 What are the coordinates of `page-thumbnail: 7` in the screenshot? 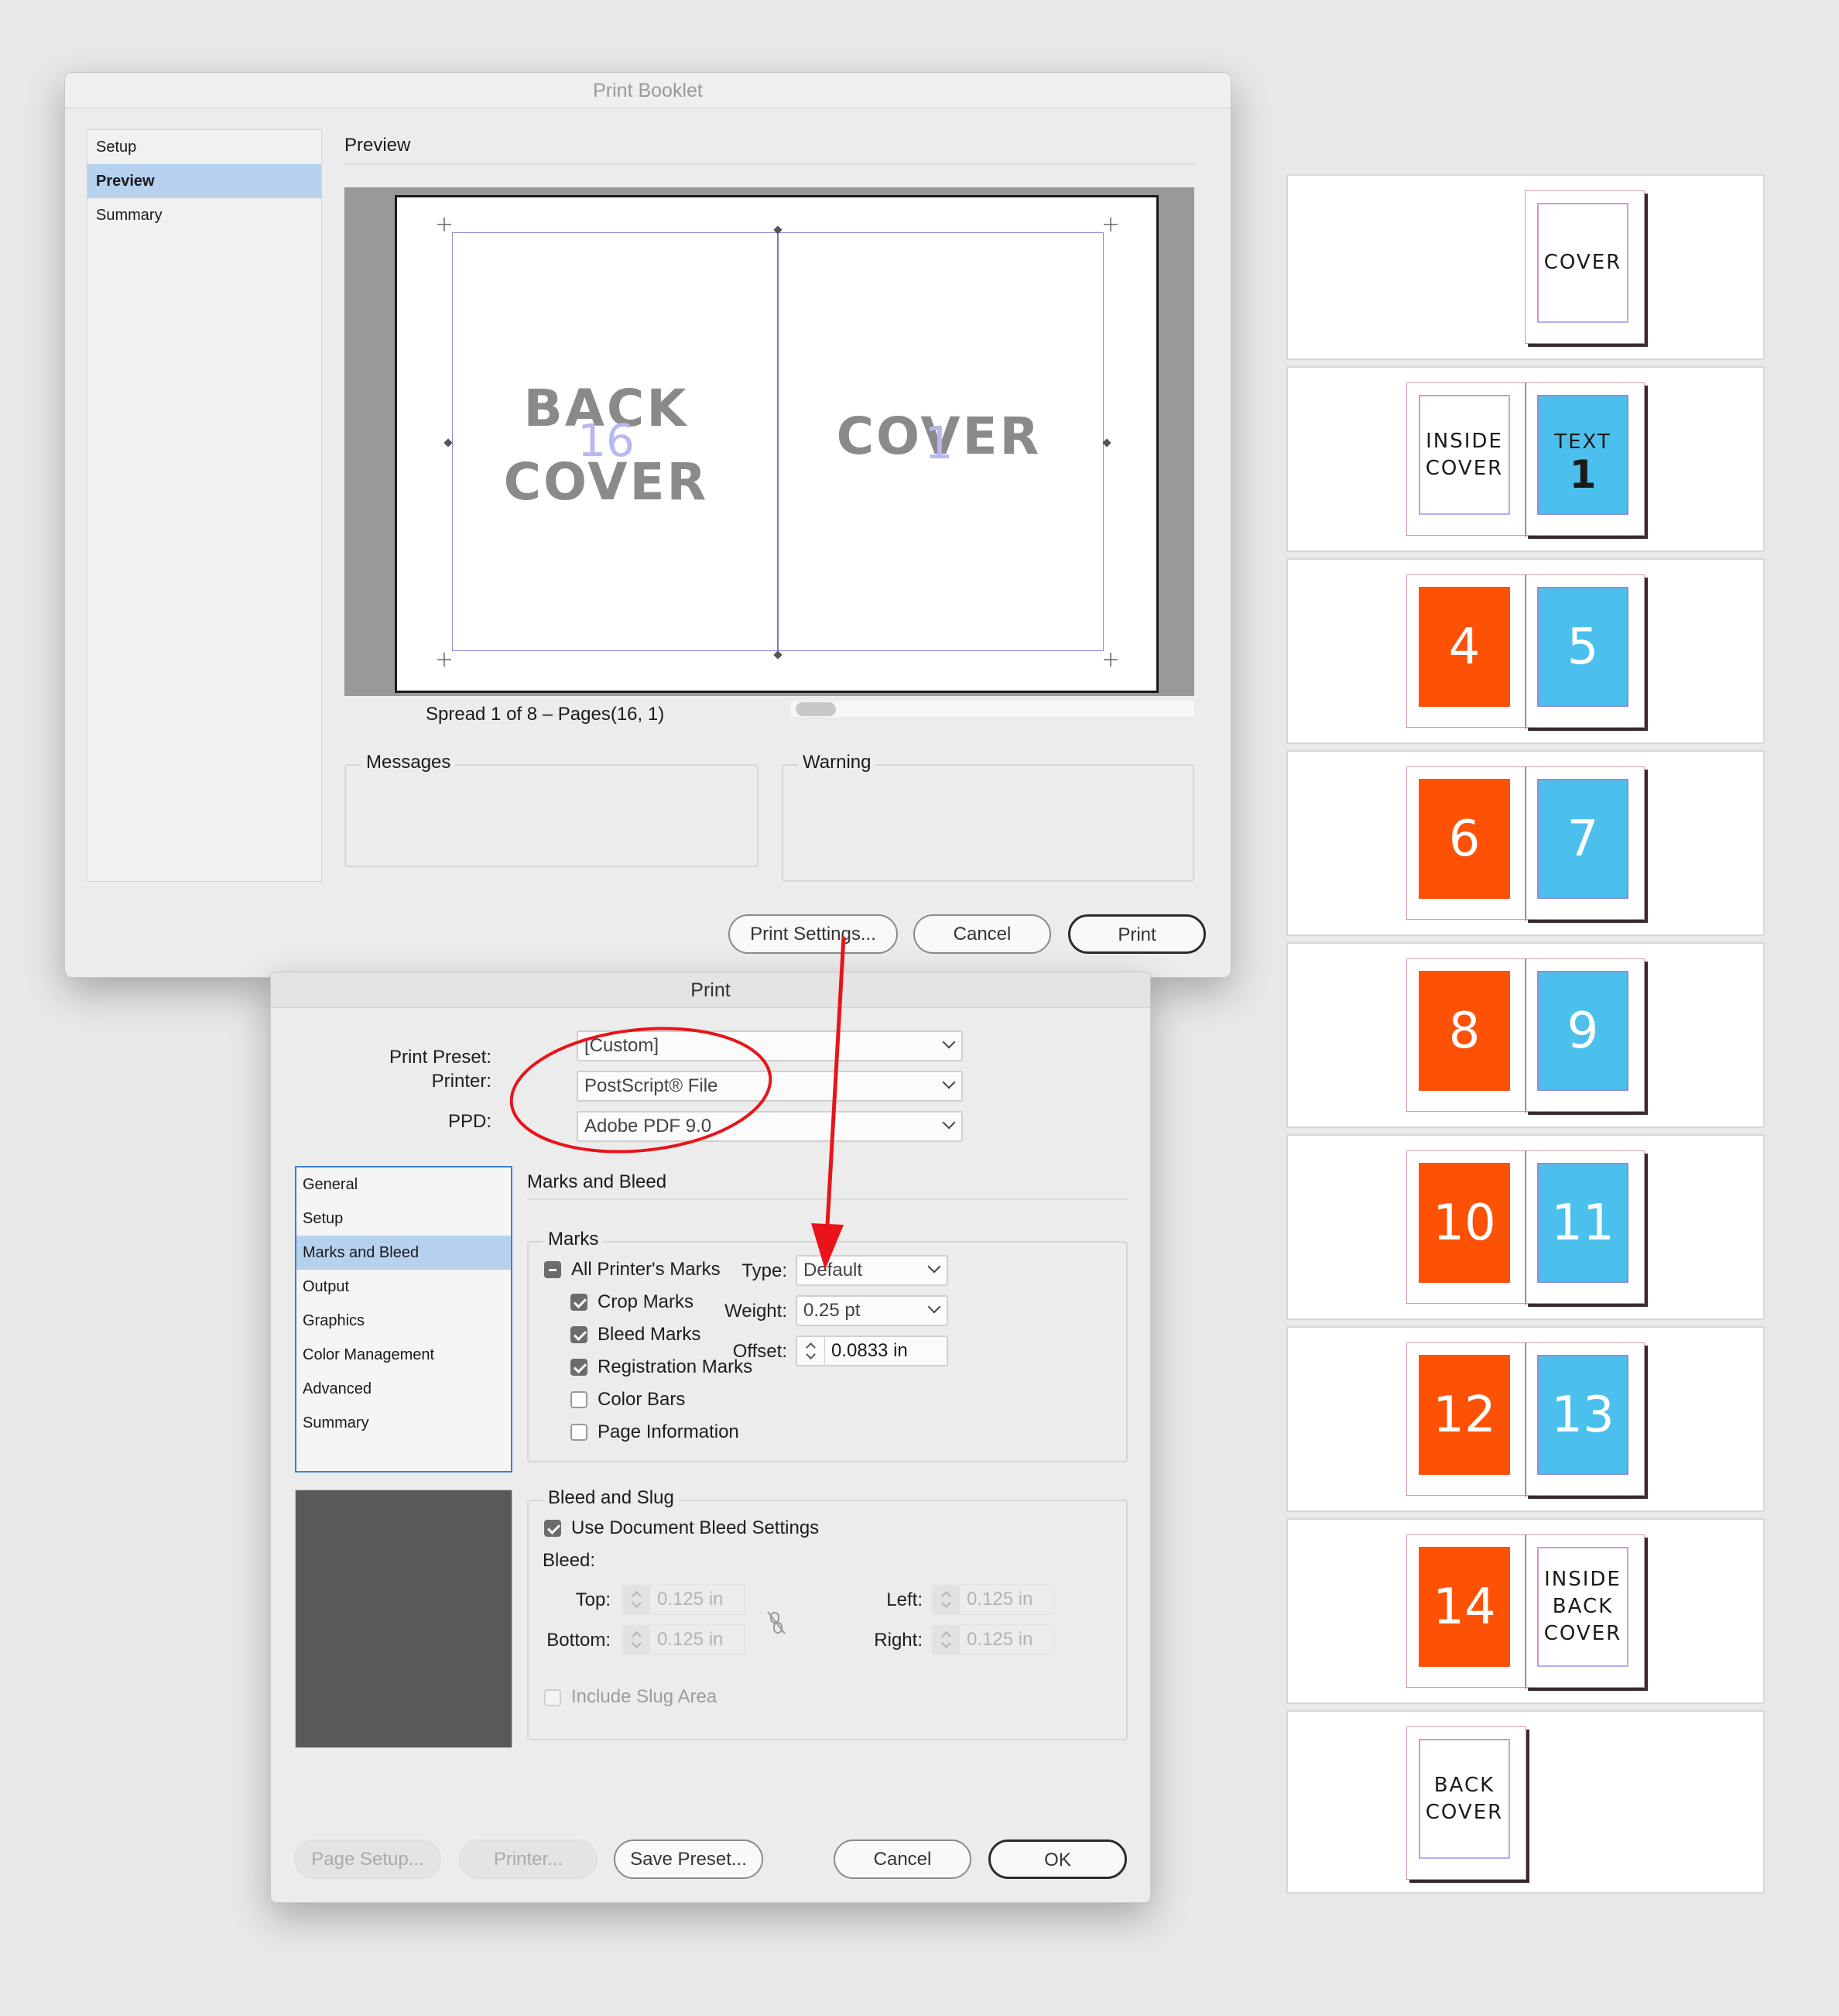 It's located at (1585, 843).